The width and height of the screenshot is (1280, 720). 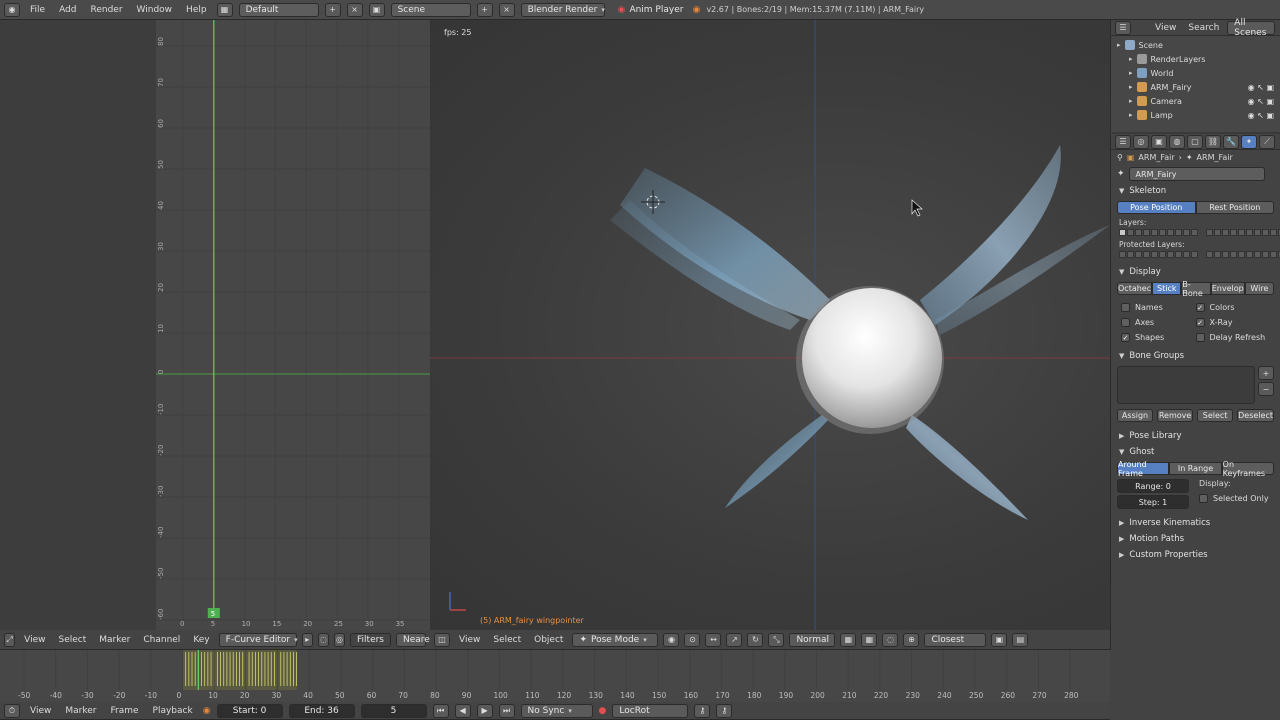 What do you see at coordinates (692, 639) in the screenshot?
I see `pivot-point-icon: ⊙` at bounding box center [692, 639].